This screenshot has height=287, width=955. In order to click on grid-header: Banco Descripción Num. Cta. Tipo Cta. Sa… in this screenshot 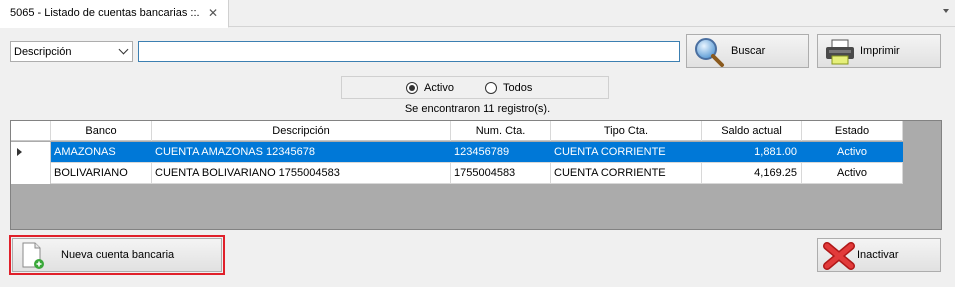, I will do `click(457, 131)`.